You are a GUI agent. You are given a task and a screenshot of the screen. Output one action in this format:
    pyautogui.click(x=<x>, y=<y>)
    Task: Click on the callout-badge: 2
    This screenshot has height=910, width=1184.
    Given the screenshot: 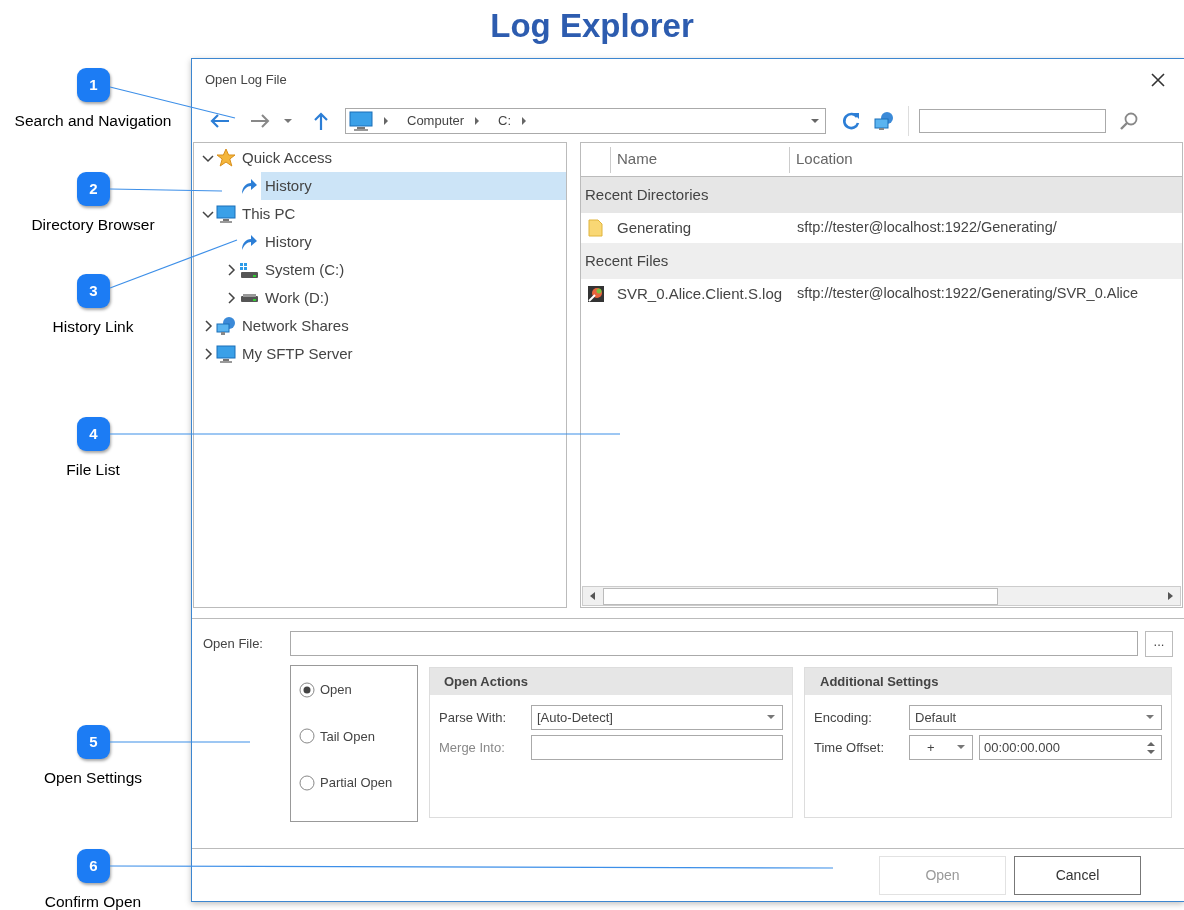 What is the action you would take?
    pyautogui.click(x=93, y=189)
    